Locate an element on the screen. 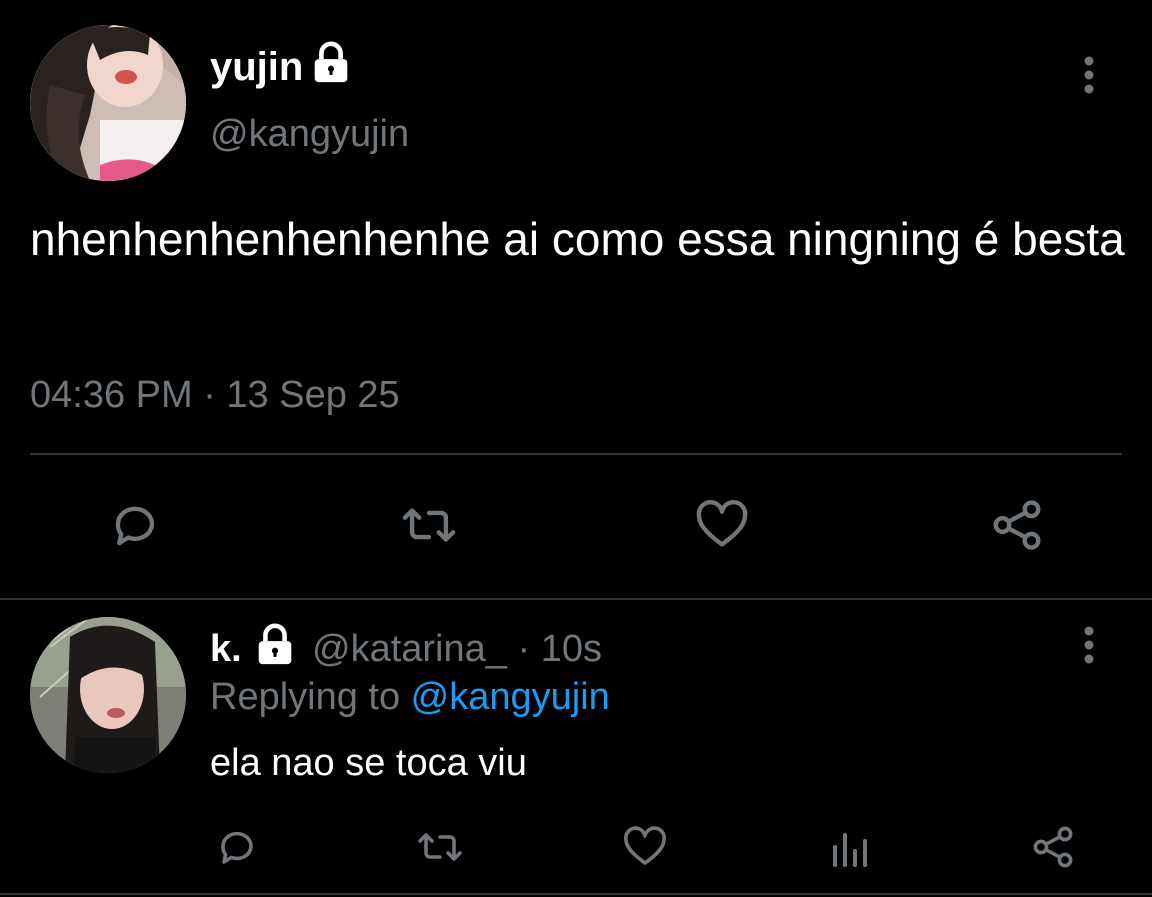 This screenshot has height=897, width=1152. reply-avatar is located at coordinates (108, 695).